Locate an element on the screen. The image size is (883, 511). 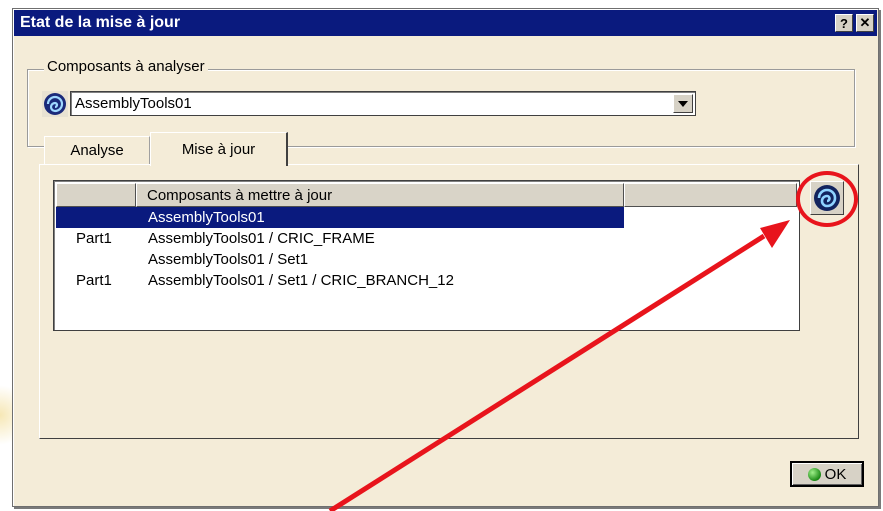
combo-dropdown-button is located at coordinates (683, 103).